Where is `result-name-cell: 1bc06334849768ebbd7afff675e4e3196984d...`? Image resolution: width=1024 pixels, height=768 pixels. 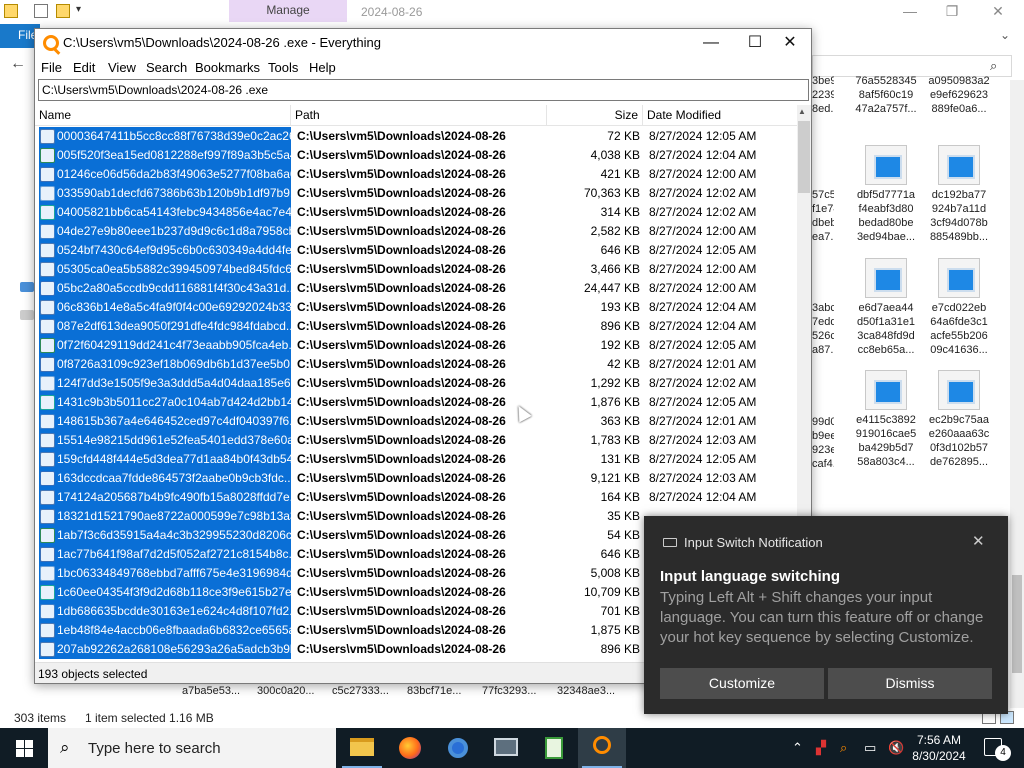 result-name-cell: 1bc06334849768ebbd7afff675e4e3196984d... is located at coordinates (165, 573).